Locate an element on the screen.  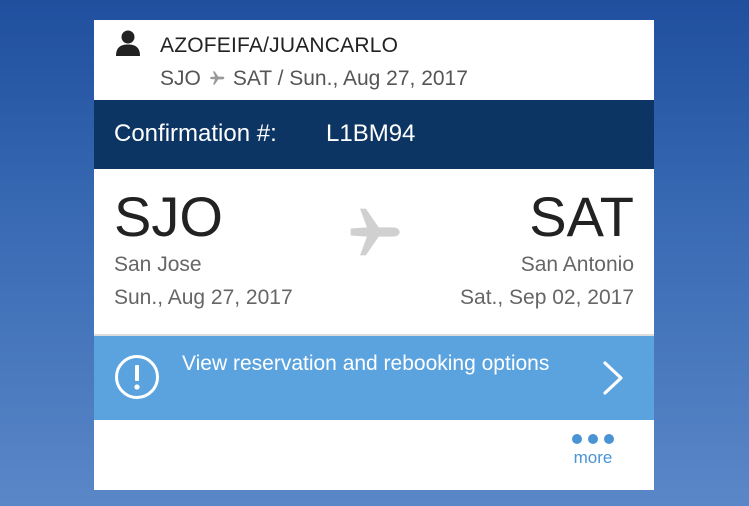
destination-city: San Antonio is located at coordinates (577, 264).